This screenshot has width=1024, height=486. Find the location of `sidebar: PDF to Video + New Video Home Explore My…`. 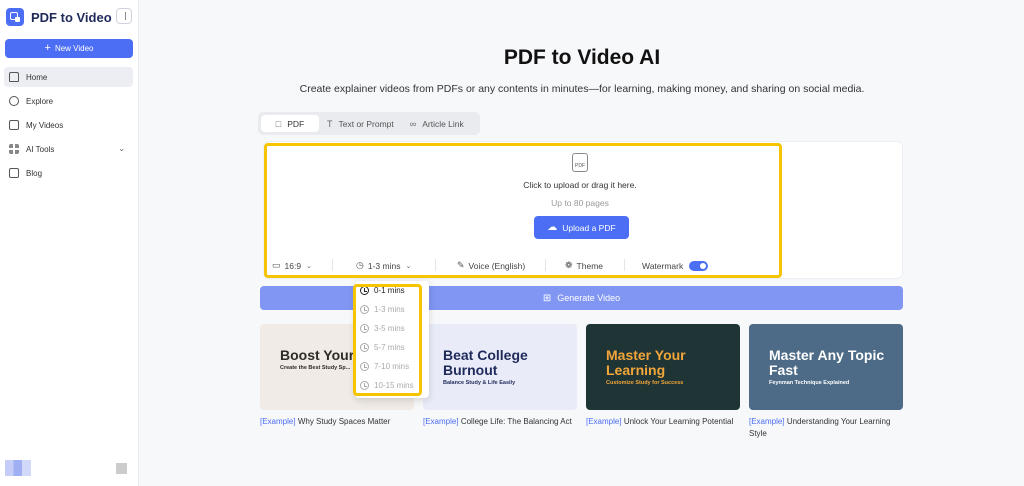

sidebar: PDF to Video + New Video Home Explore My… is located at coordinates (69, 243).